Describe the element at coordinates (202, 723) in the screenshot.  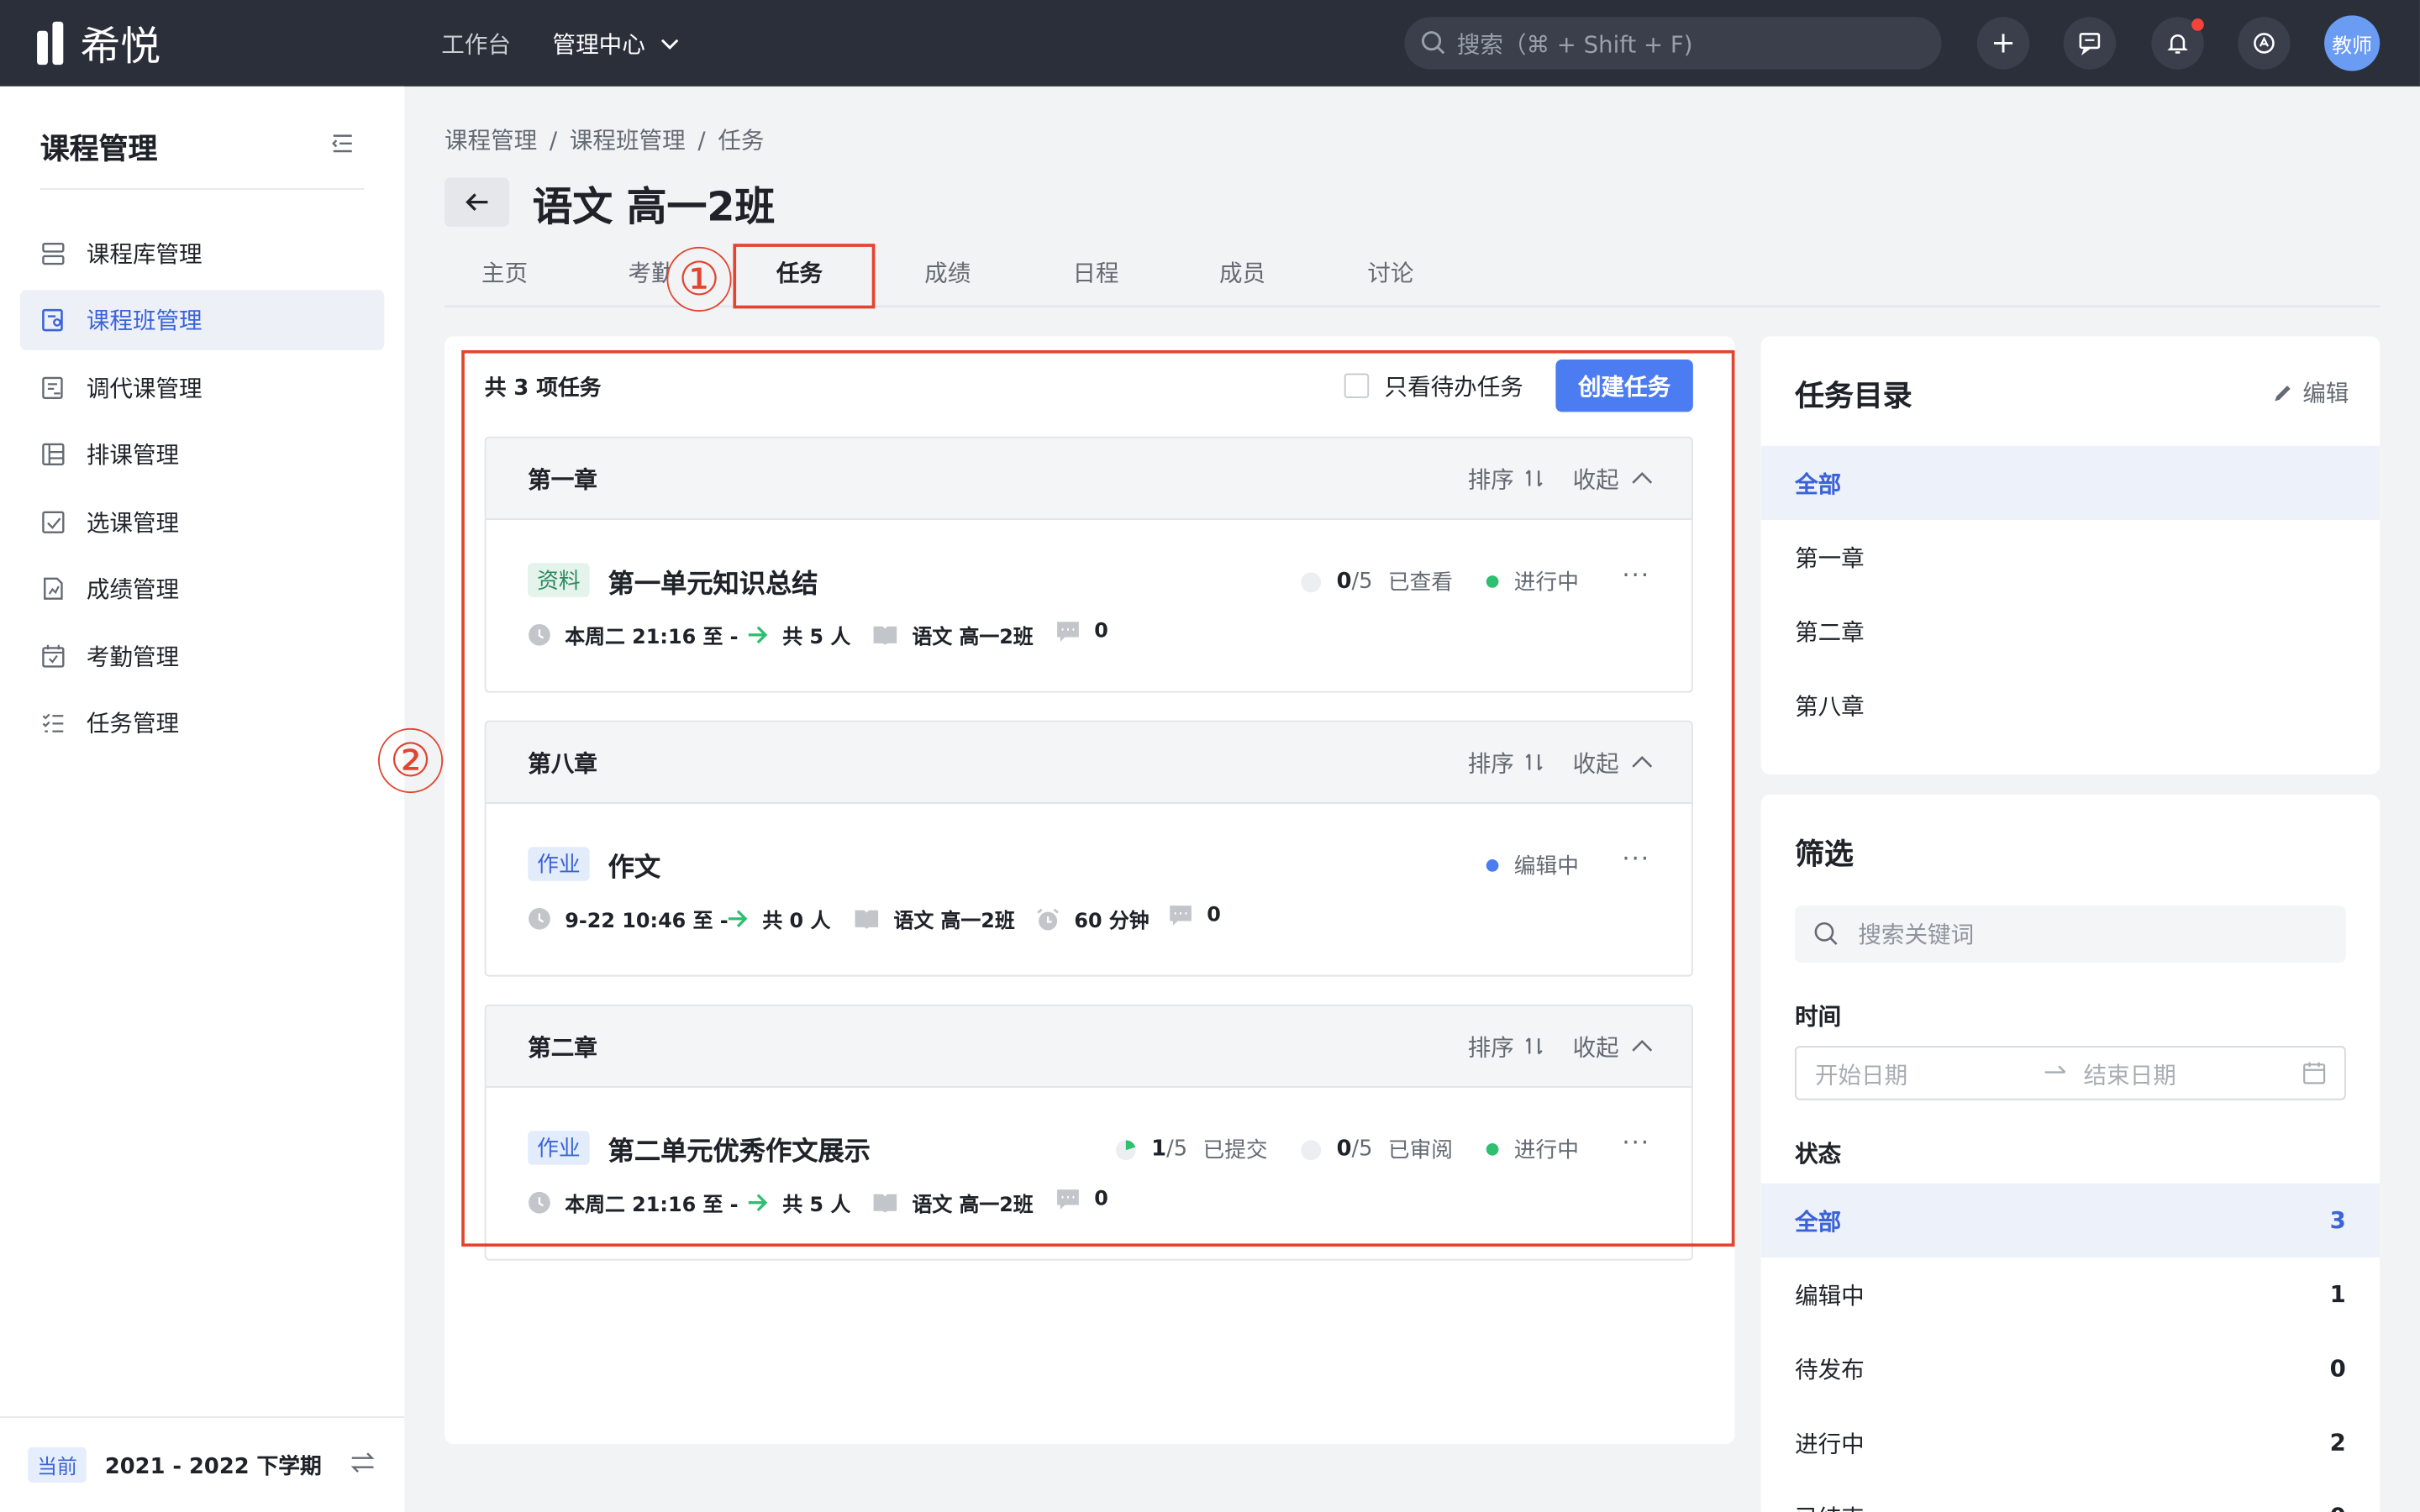
I see `sidebar-item-tasks: 任务管理` at that location.